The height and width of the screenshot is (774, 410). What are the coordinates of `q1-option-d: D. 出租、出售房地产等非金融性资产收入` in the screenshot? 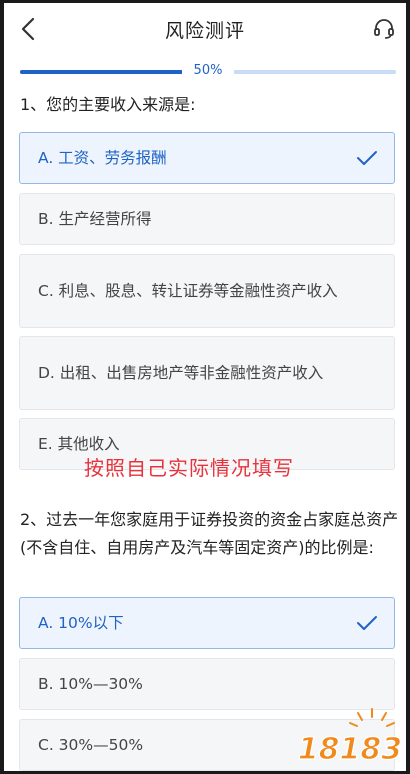 It's located at (207, 373).